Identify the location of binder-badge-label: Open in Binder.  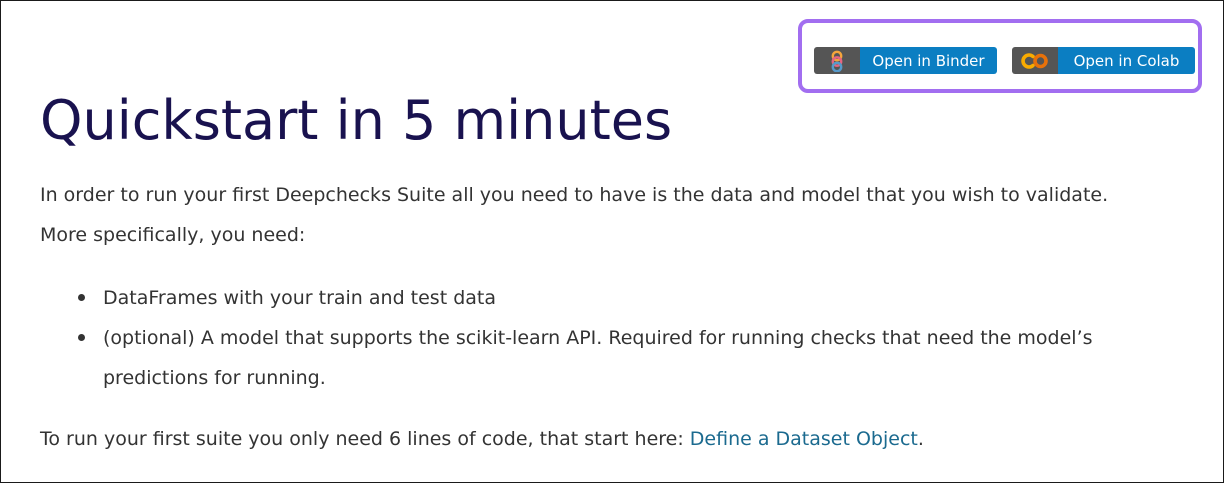
(928, 60).